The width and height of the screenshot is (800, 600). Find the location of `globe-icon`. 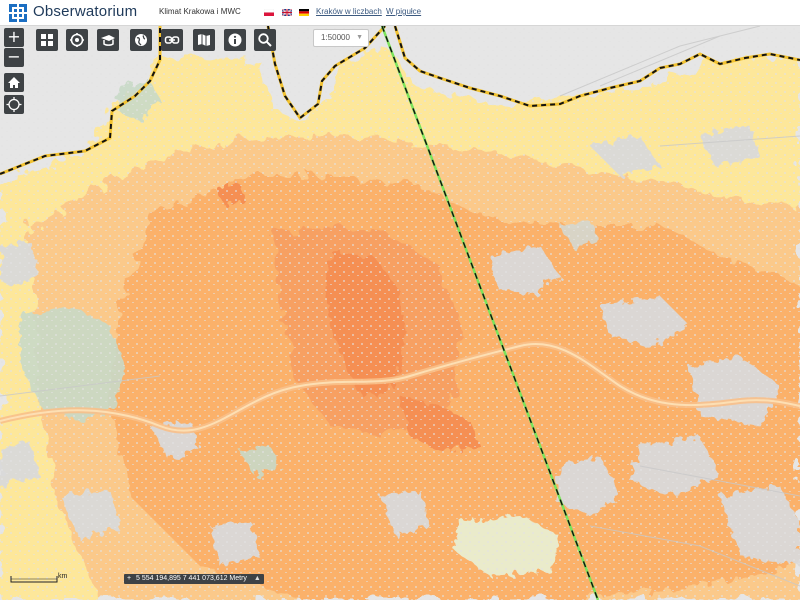

globe-icon is located at coordinates (141, 40).